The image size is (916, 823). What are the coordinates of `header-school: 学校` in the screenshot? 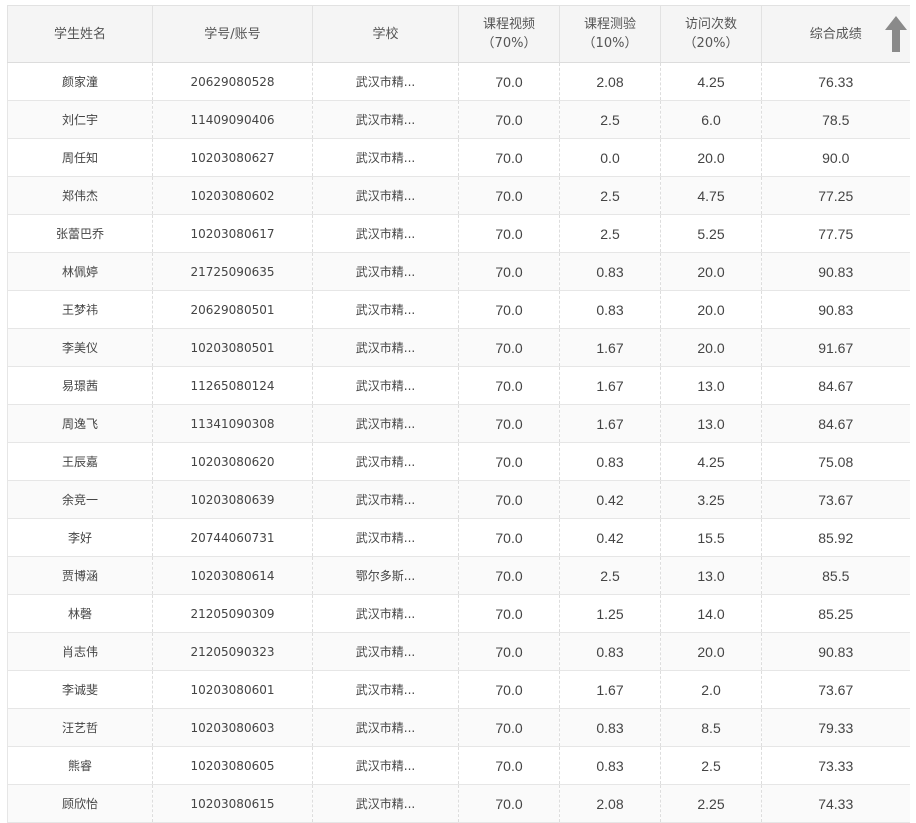 It's located at (385, 34).